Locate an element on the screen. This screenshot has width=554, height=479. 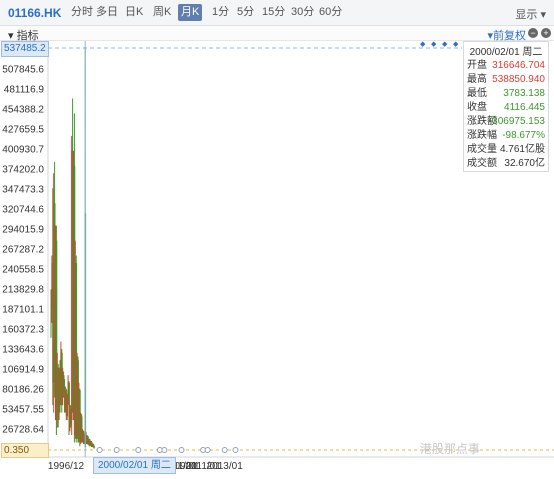
info-key: 涨跌幅 is located at coordinates (482, 135).